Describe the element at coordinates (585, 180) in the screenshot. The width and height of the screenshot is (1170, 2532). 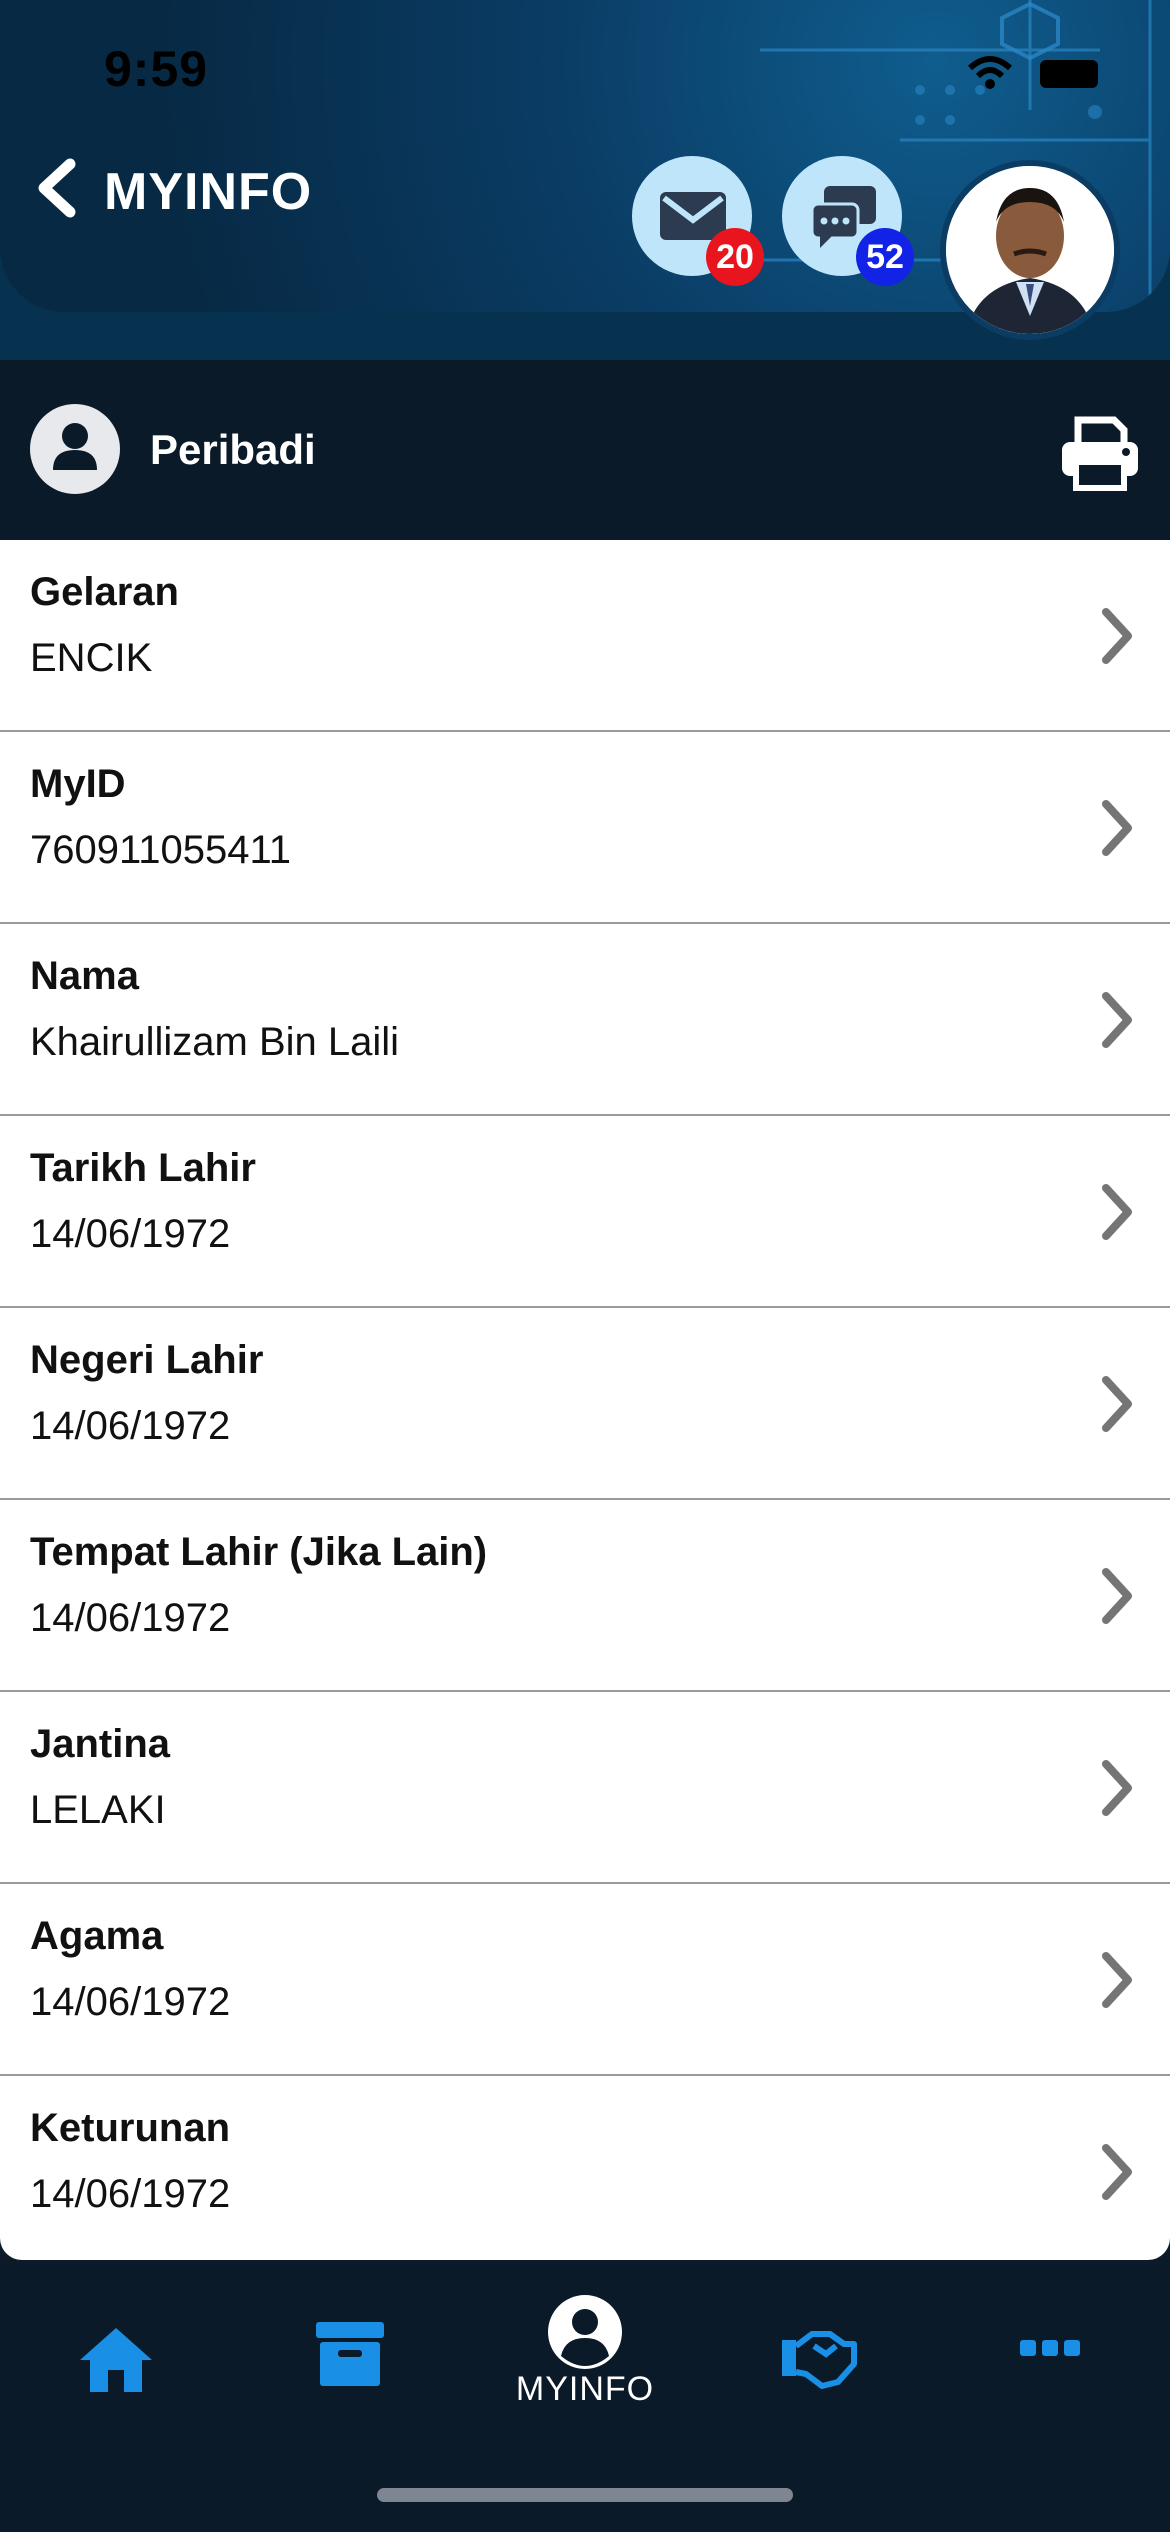
I see `app-header: 9:59 MYINFO 20 52` at that location.